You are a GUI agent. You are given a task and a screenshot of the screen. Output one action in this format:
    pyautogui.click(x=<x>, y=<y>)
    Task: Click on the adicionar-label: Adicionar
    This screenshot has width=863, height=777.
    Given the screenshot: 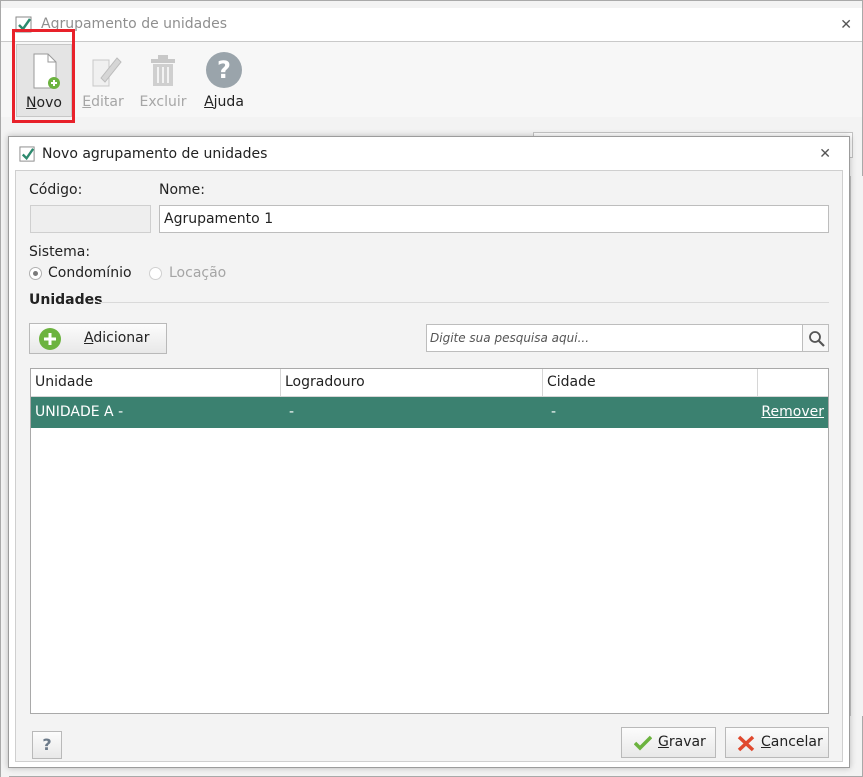 What is the action you would take?
    pyautogui.click(x=117, y=338)
    